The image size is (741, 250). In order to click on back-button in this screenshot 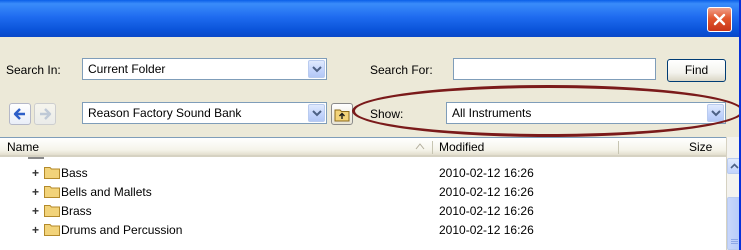, I will do `click(20, 114)`.